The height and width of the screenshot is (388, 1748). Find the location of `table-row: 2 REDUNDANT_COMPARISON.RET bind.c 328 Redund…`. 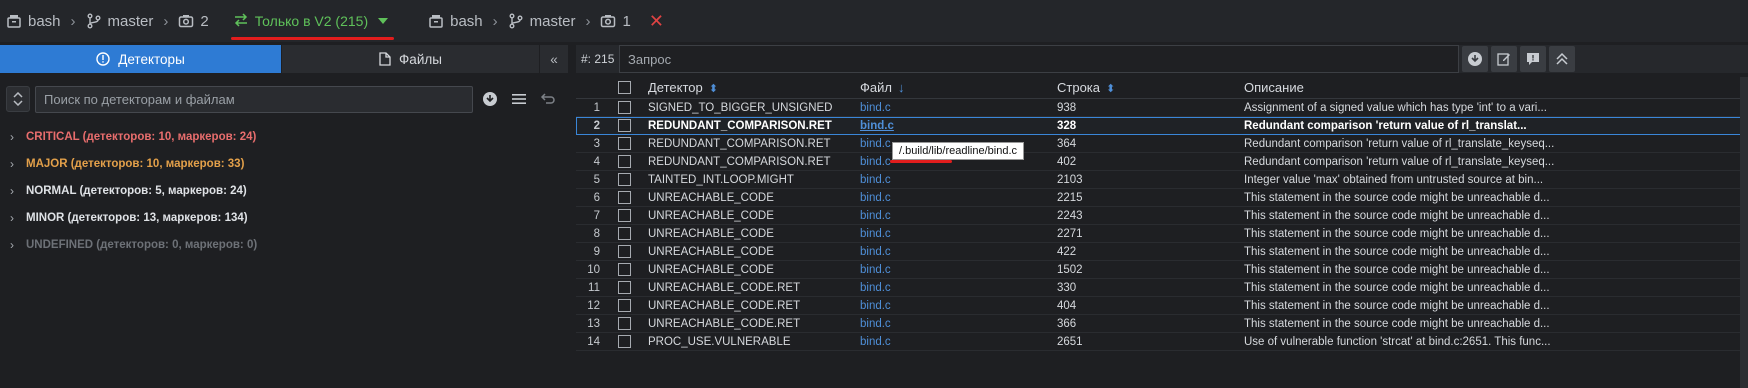

table-row: 2 REDUNDANT_COMPARISON.RET bind.c 328 Redund… is located at coordinates (1162, 126).